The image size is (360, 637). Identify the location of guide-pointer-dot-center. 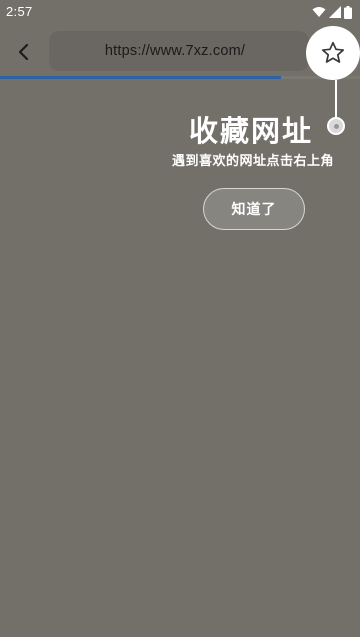
(336, 126).